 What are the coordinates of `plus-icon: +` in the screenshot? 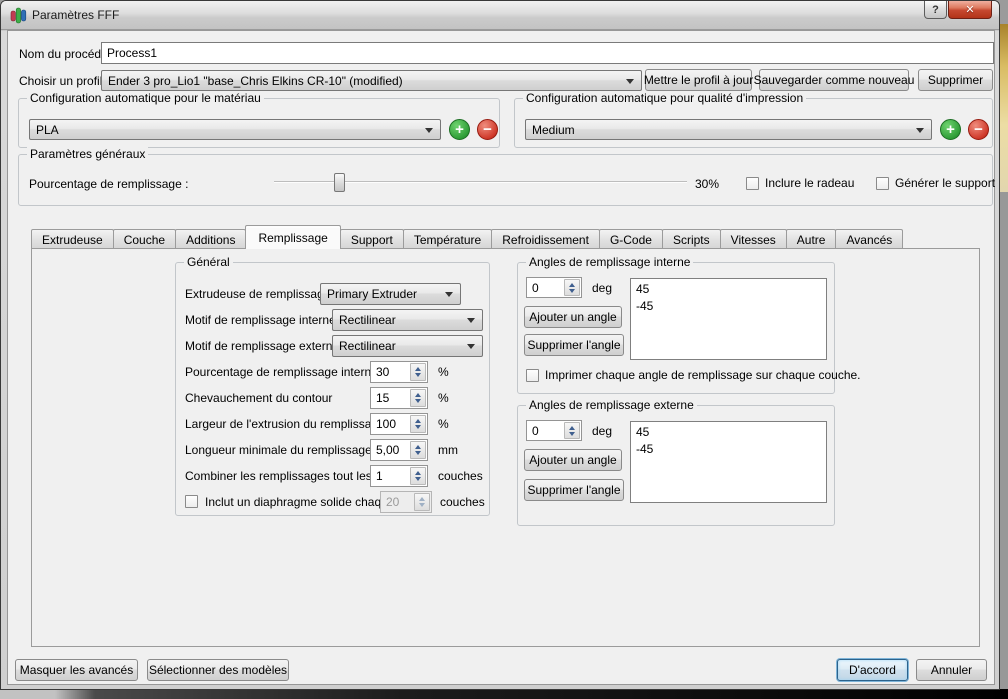 It's located at (459, 129).